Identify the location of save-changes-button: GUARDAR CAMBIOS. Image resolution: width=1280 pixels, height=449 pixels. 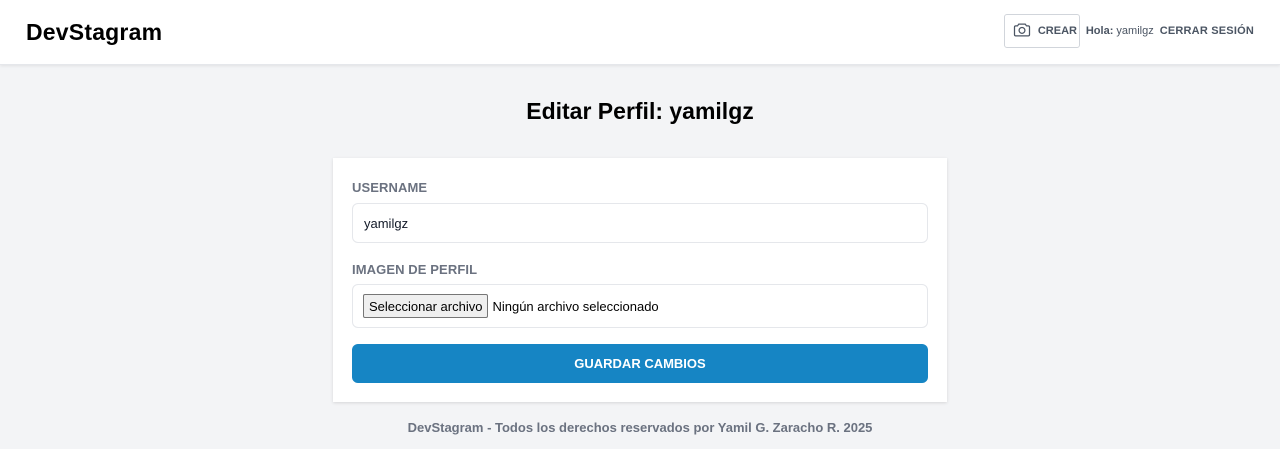
(640, 363).